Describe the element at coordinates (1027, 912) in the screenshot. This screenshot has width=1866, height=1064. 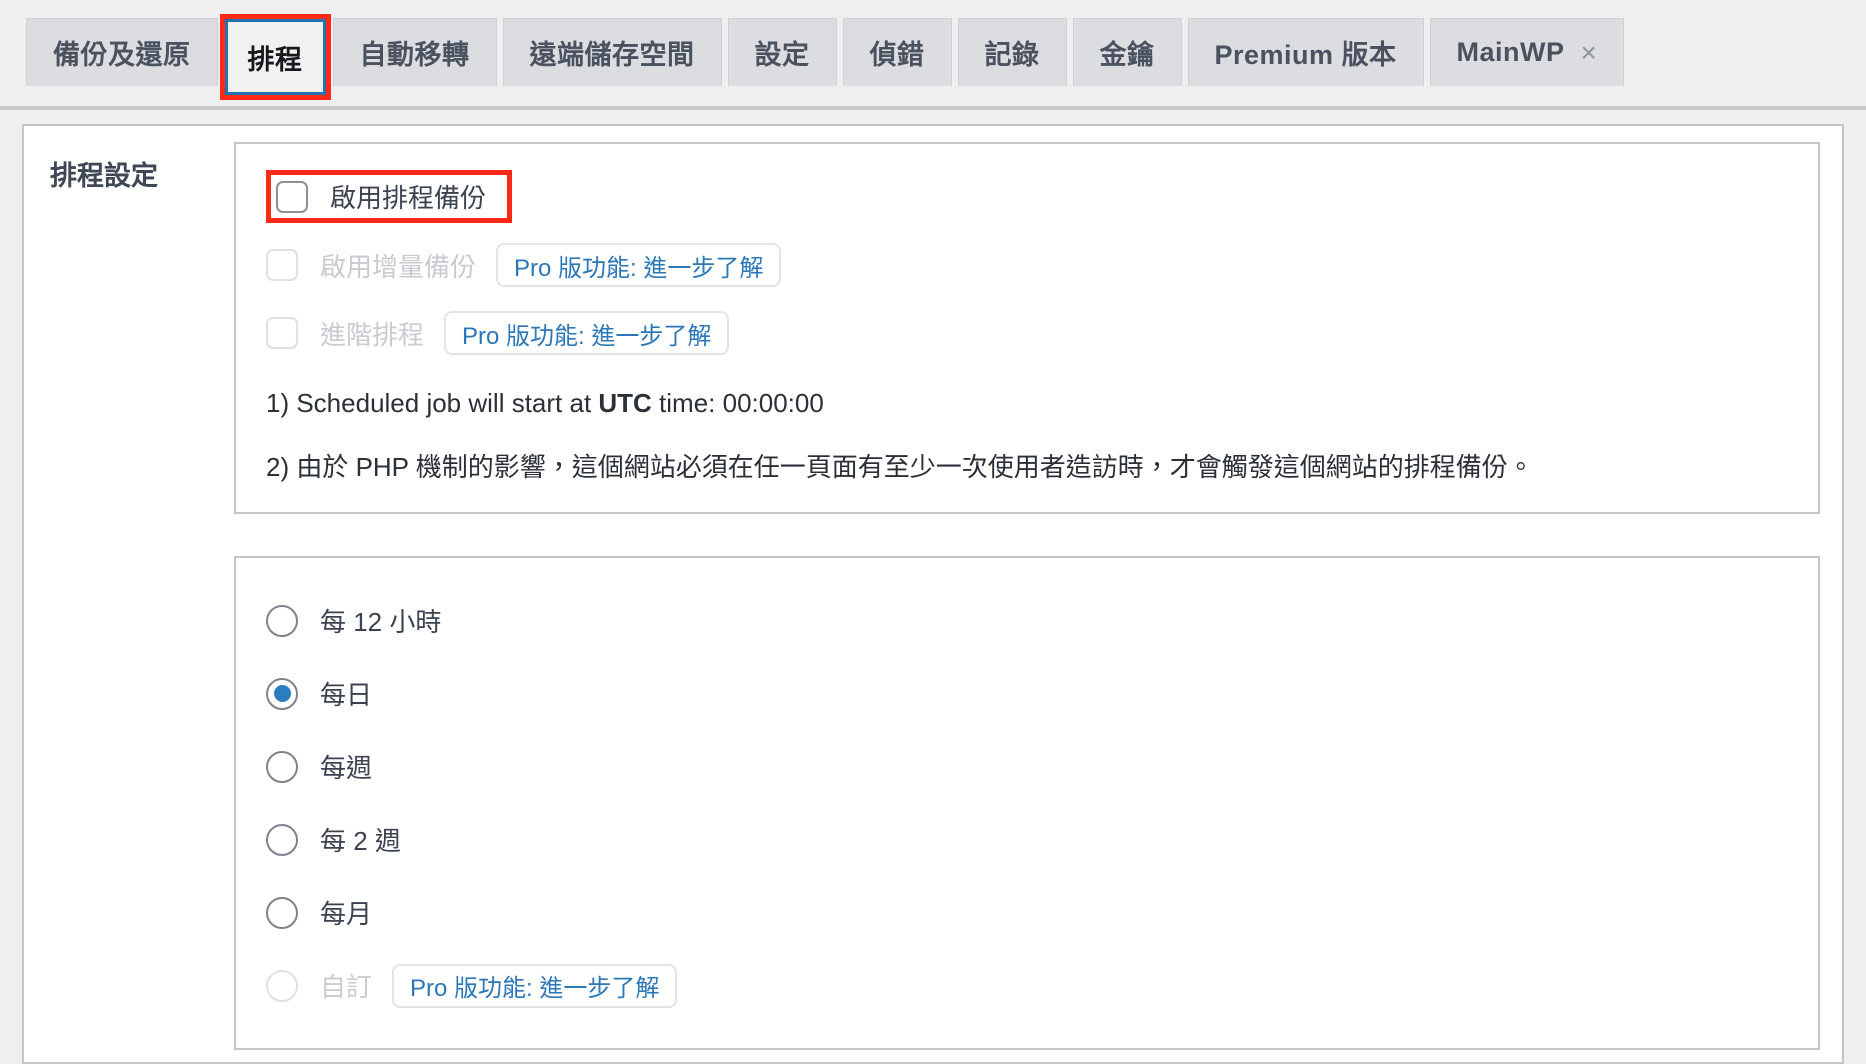
I see `frequency-option-row: 每月` at that location.